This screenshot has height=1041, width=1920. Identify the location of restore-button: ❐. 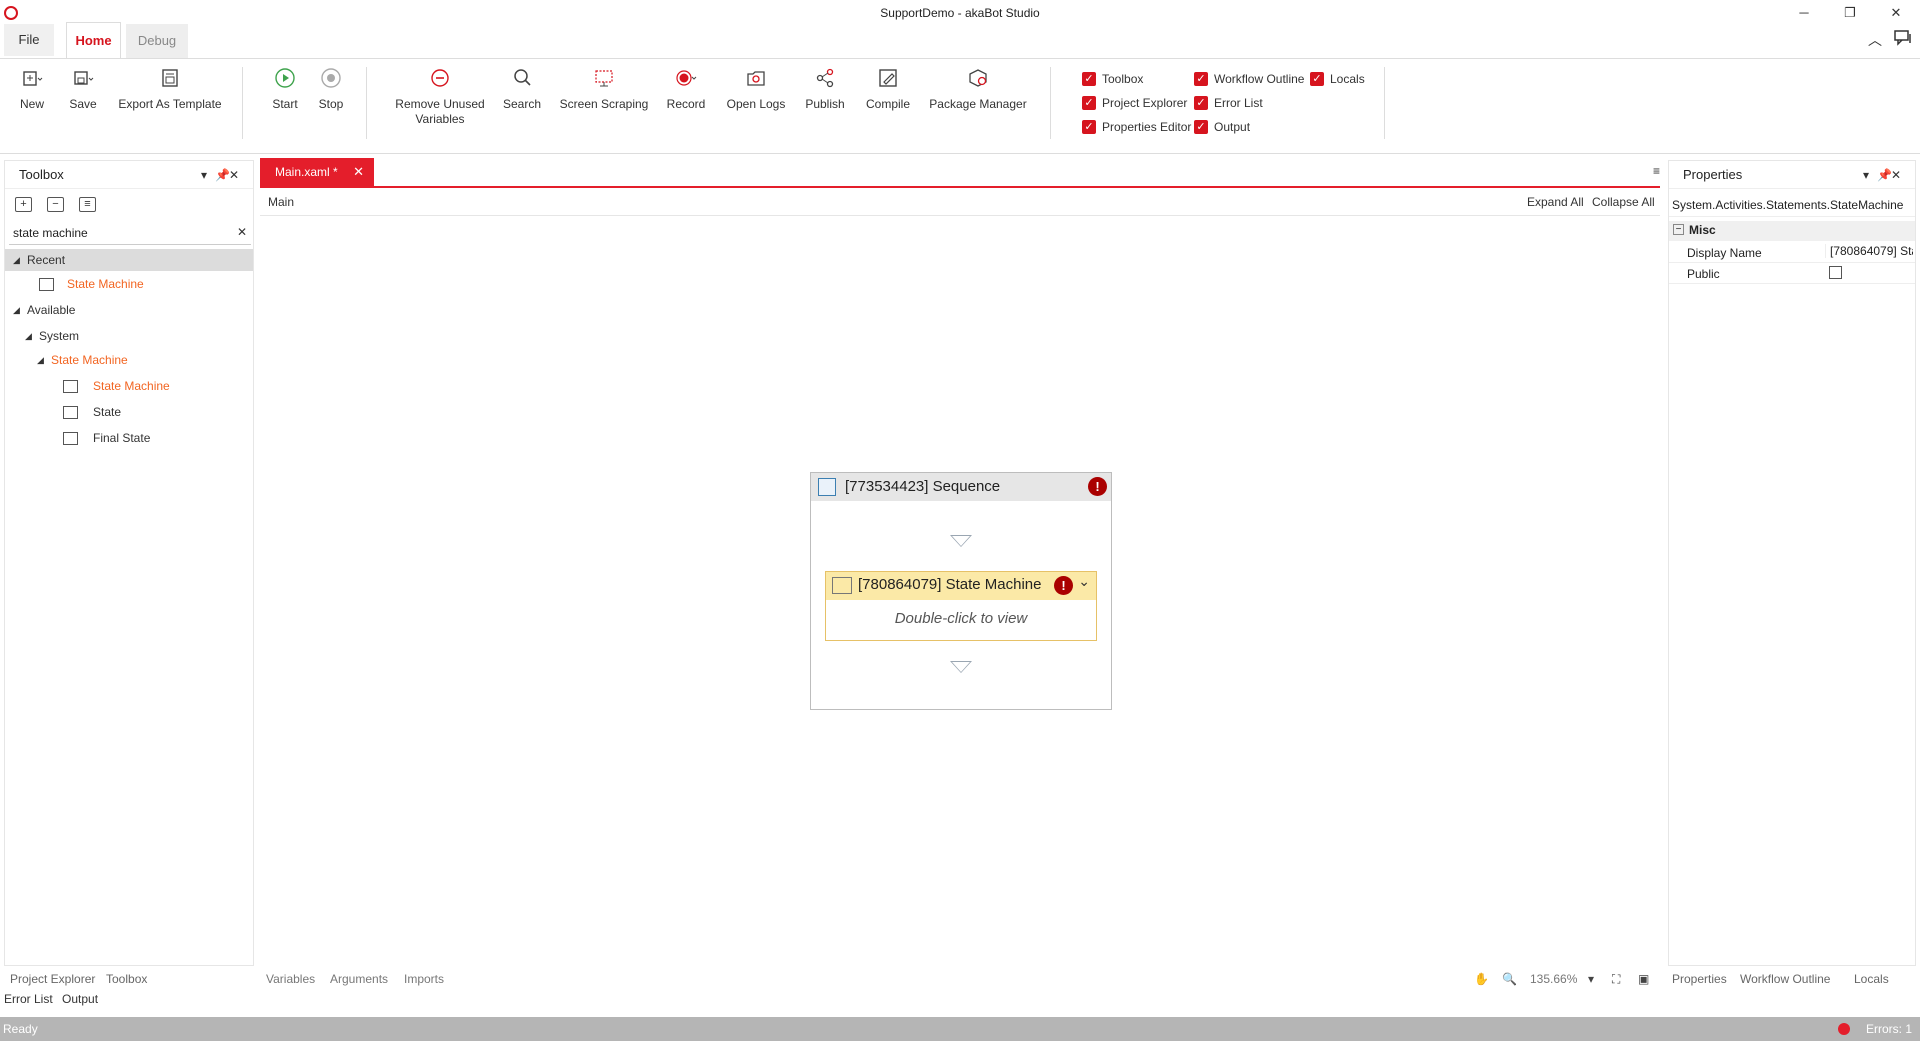
(1850, 13).